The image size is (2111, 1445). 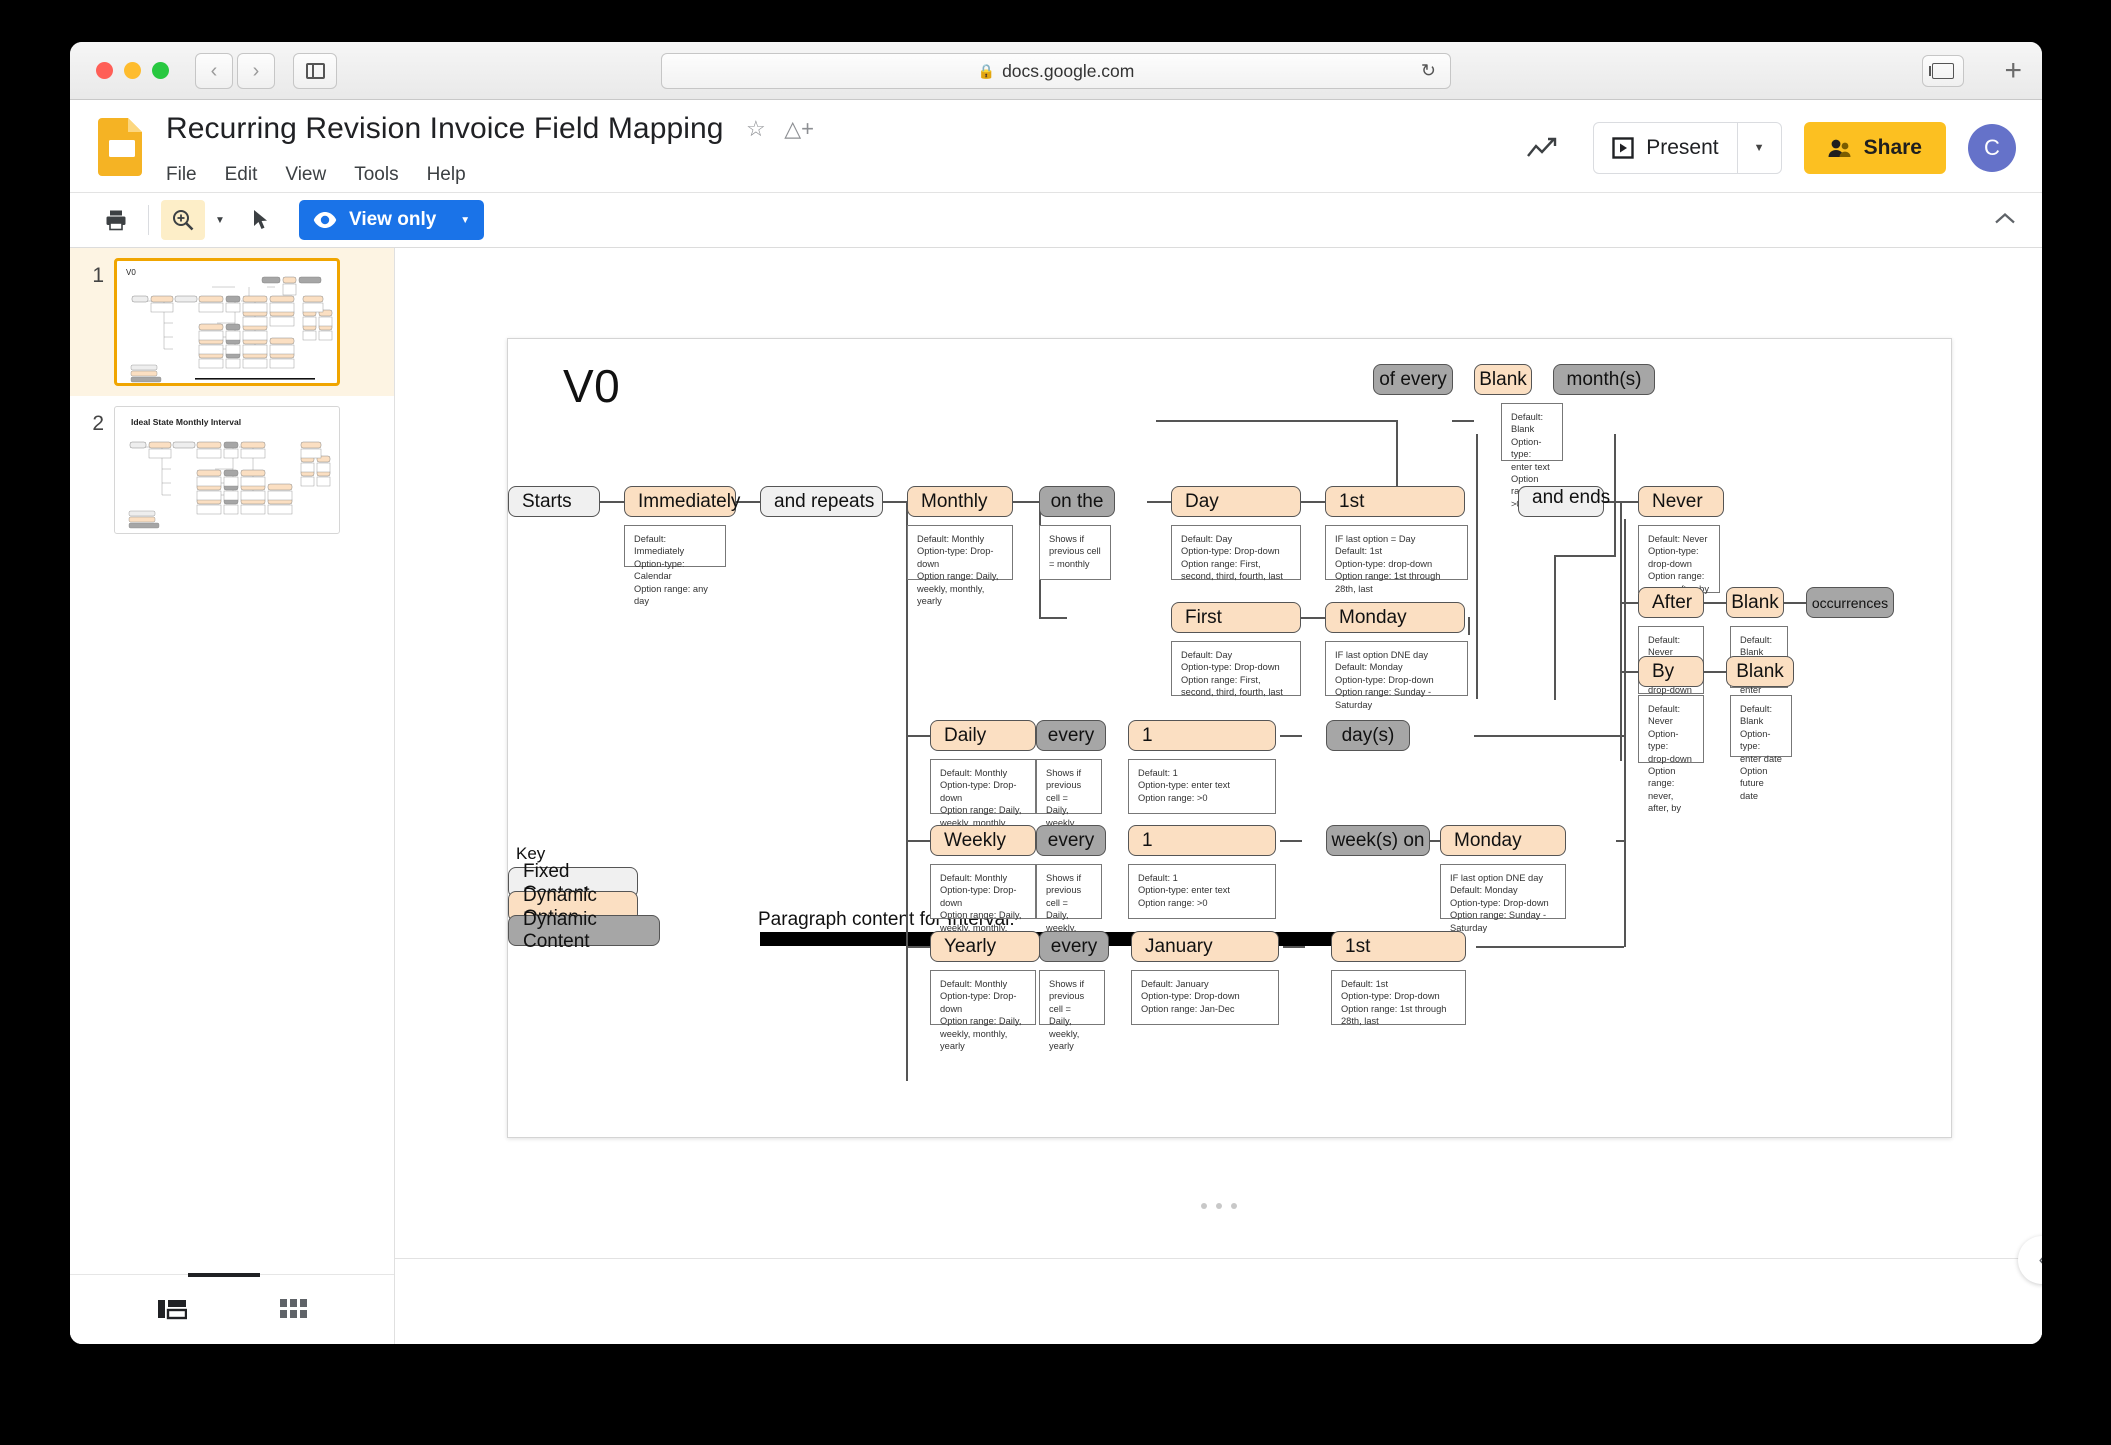 I want to click on google-slides-logo-icon, so click(x=120, y=147).